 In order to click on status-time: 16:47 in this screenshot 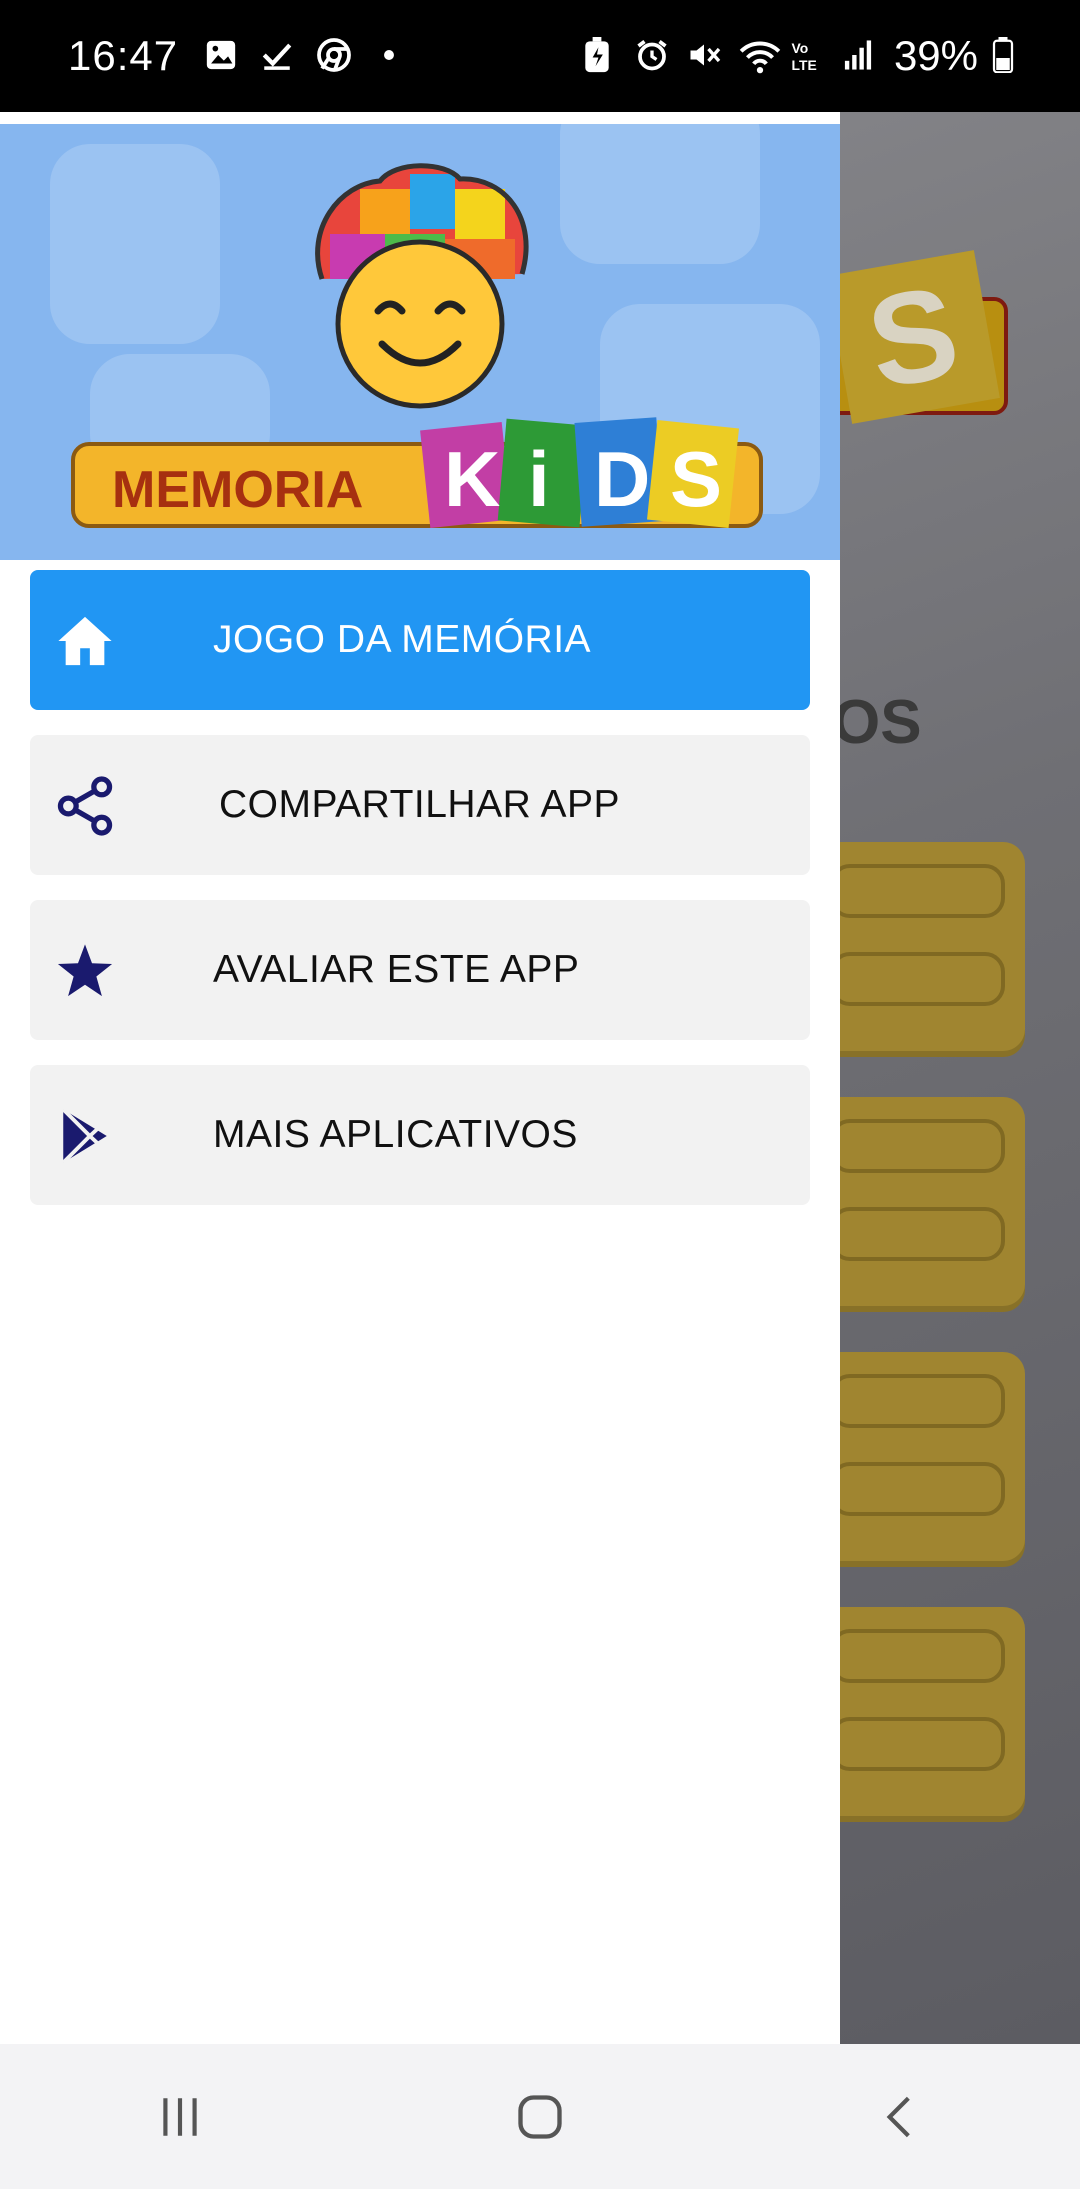, I will do `click(123, 55)`.